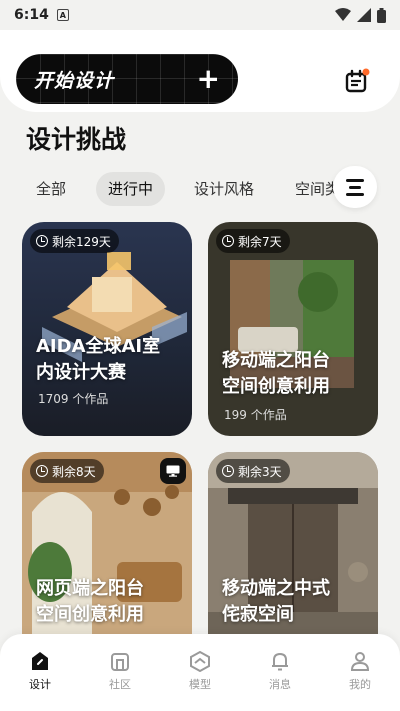 The width and height of the screenshot is (400, 711). What do you see at coordinates (280, 661) in the screenshot?
I see `bell-icon` at bounding box center [280, 661].